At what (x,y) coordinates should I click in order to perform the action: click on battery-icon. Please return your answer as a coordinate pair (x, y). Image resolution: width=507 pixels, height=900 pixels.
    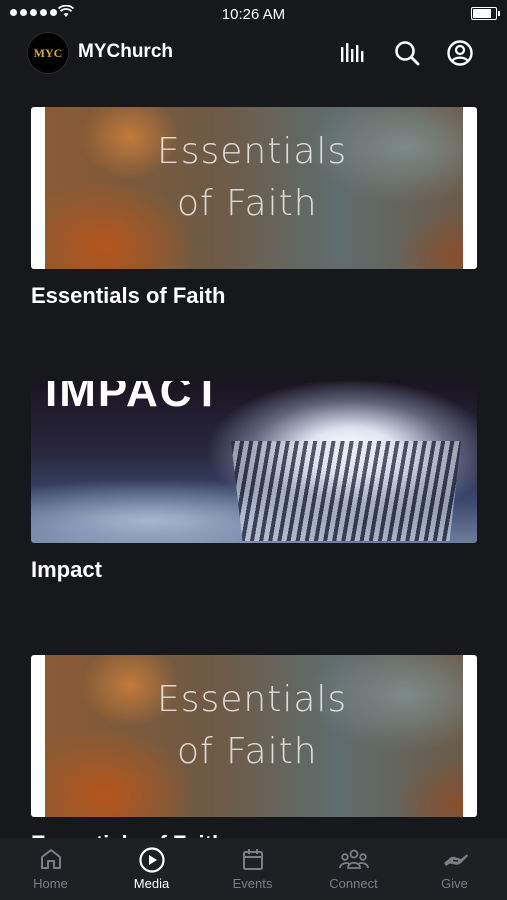
    Looking at the image, I should click on (485, 13).